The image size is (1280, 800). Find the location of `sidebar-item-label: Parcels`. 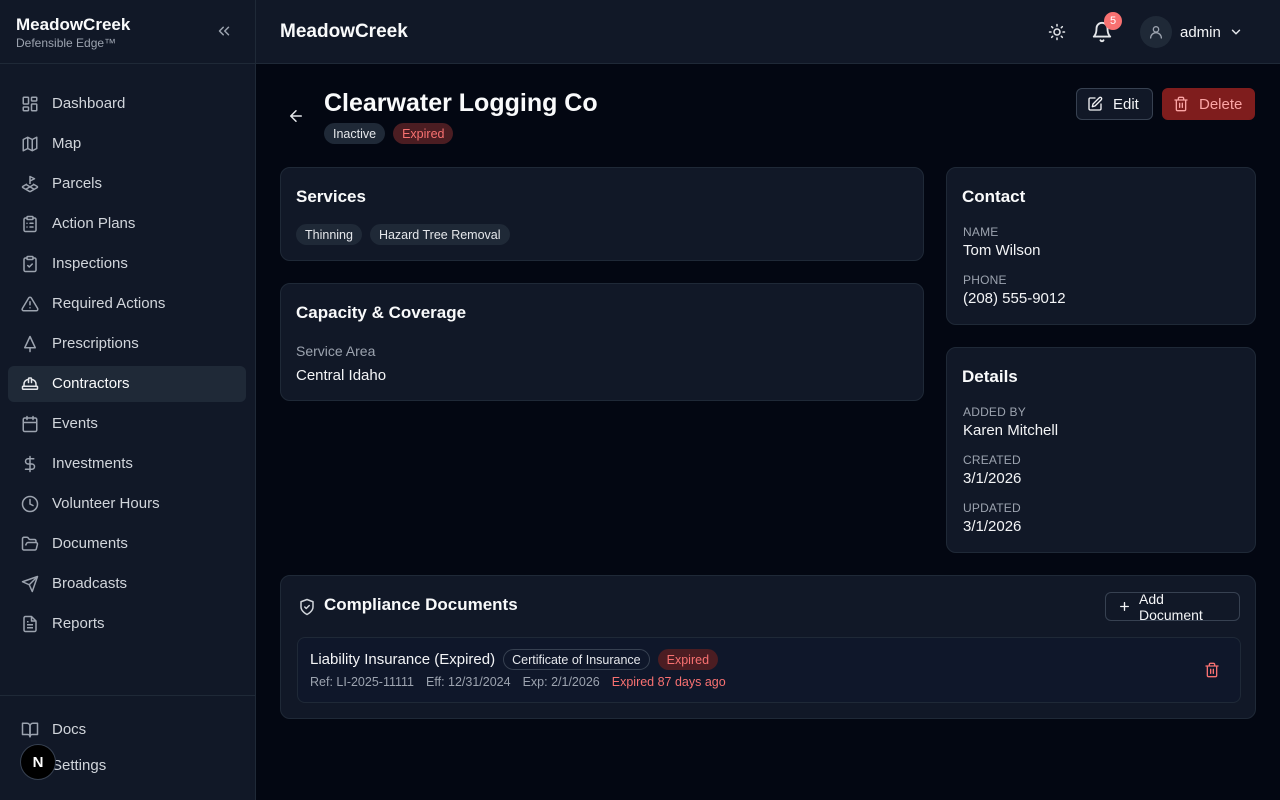

sidebar-item-label: Parcels is located at coordinates (77, 183).